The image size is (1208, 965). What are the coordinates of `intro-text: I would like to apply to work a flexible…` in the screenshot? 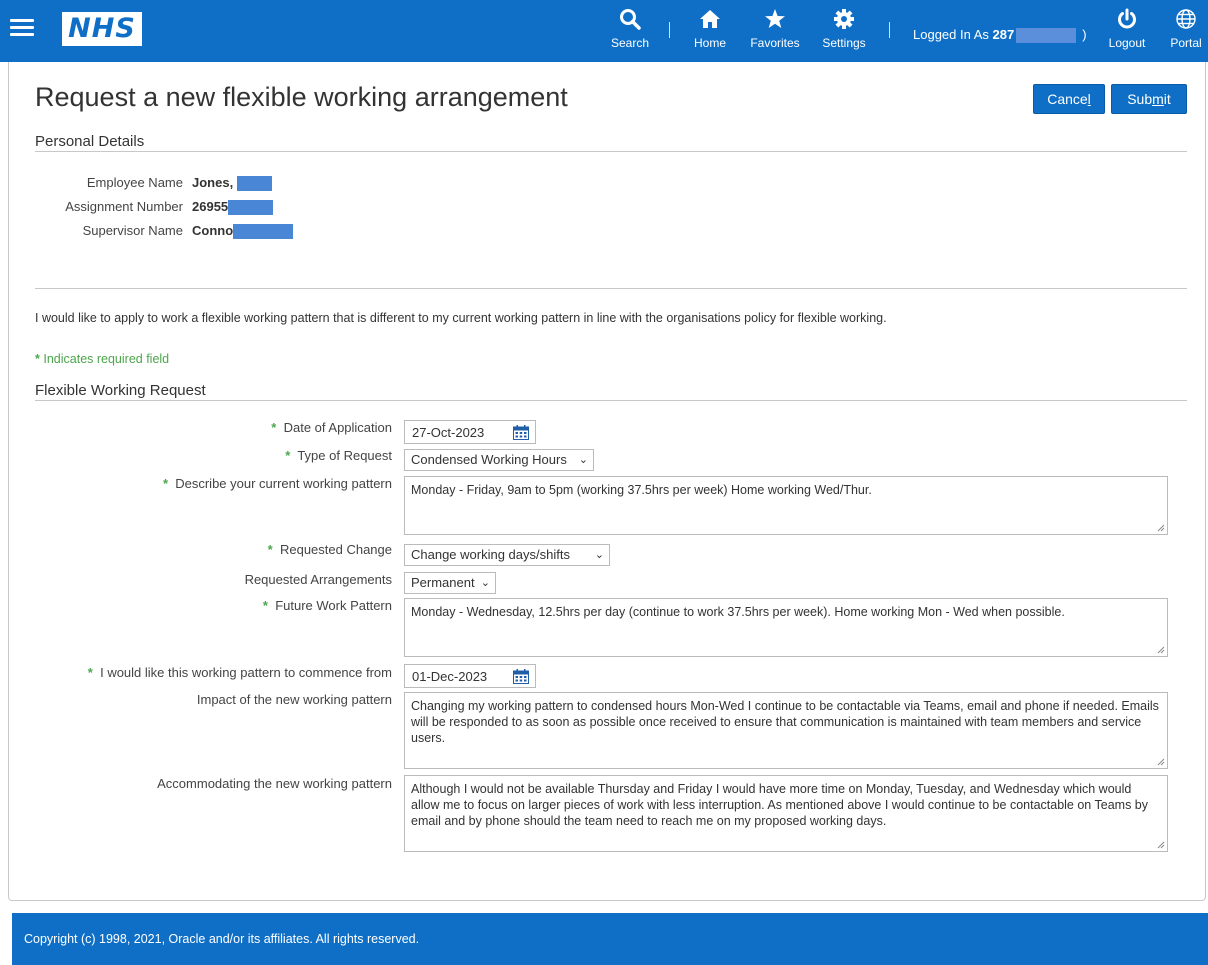 It's located at (461, 318).